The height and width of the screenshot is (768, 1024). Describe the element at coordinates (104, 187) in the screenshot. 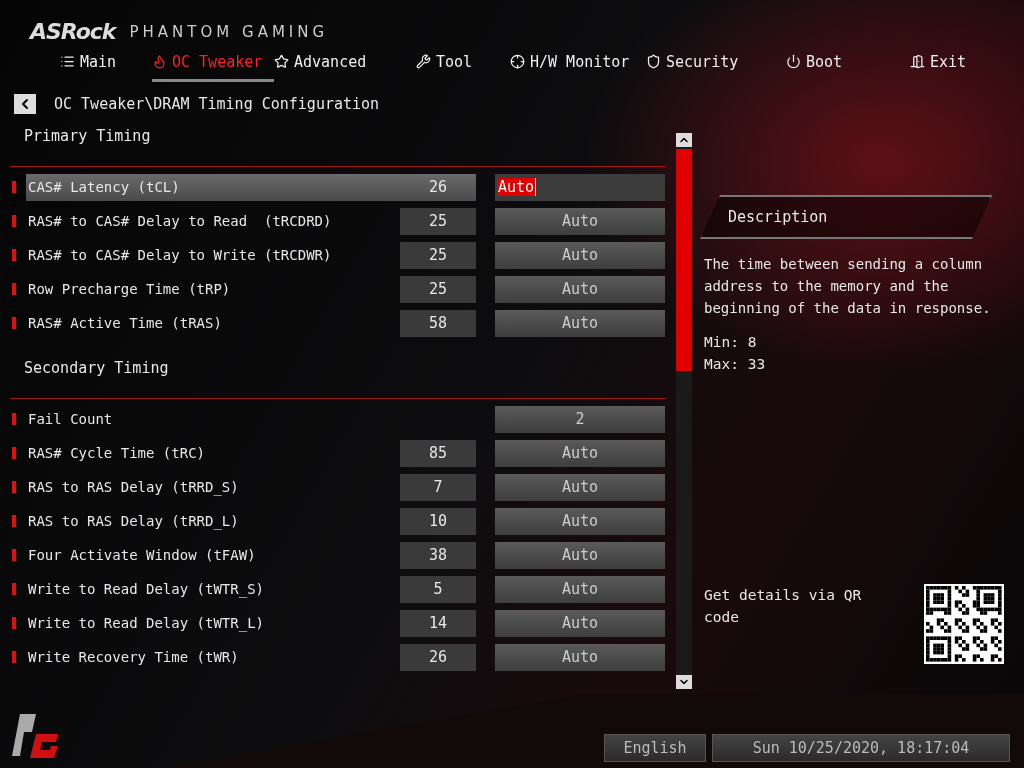

I see `setting-label: CAS# Latency (tCL)` at that location.